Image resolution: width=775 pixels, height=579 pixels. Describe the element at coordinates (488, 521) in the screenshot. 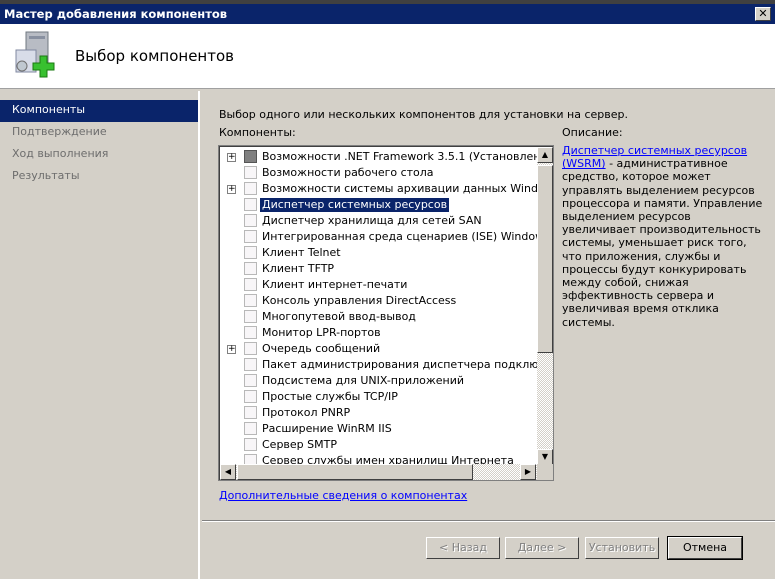

I see `footer-separator` at that location.